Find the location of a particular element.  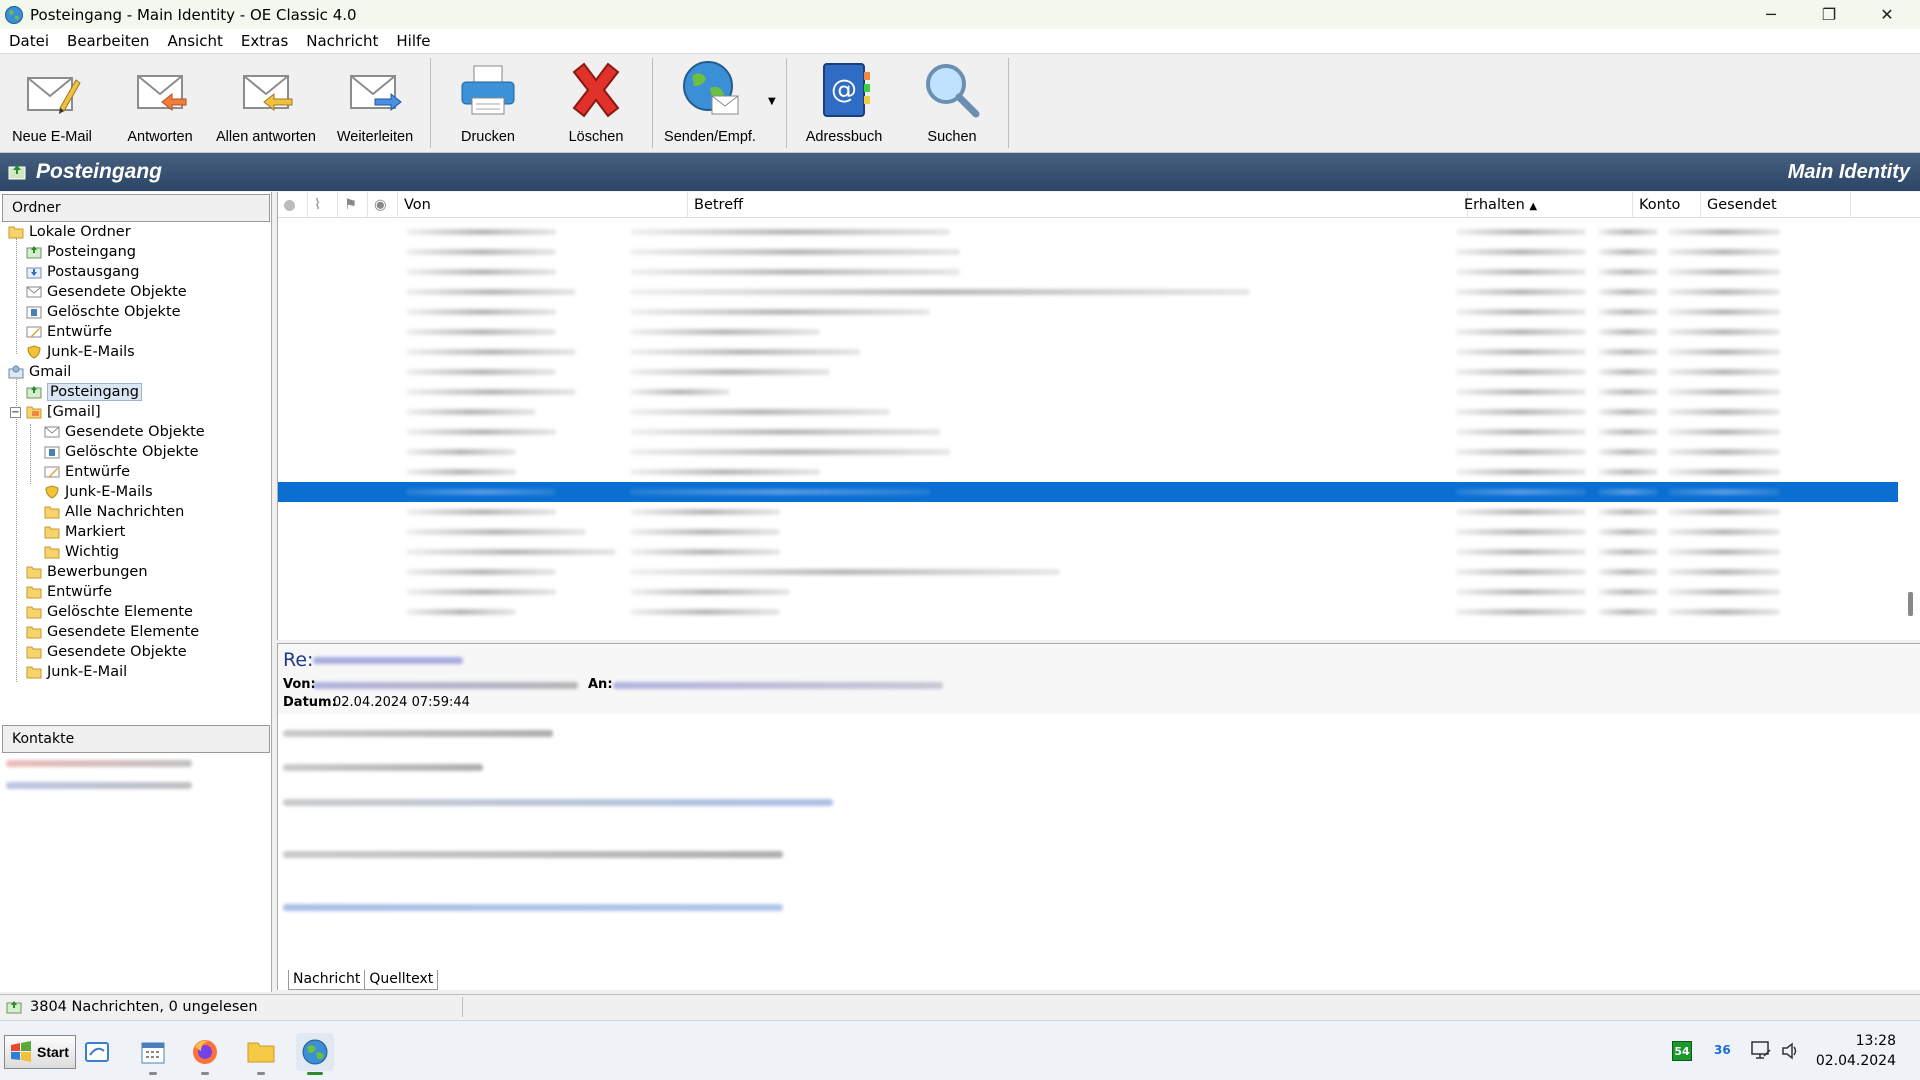

folder-gmail-junk-mail: Junk-E-Mail is located at coordinates (76, 672).